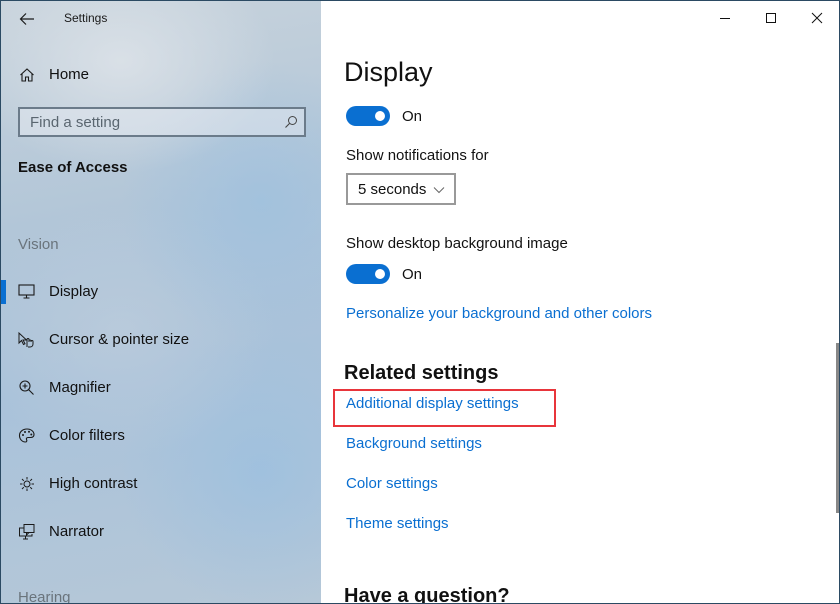 This screenshot has width=840, height=604. I want to click on maximize-button, so click(771, 18).